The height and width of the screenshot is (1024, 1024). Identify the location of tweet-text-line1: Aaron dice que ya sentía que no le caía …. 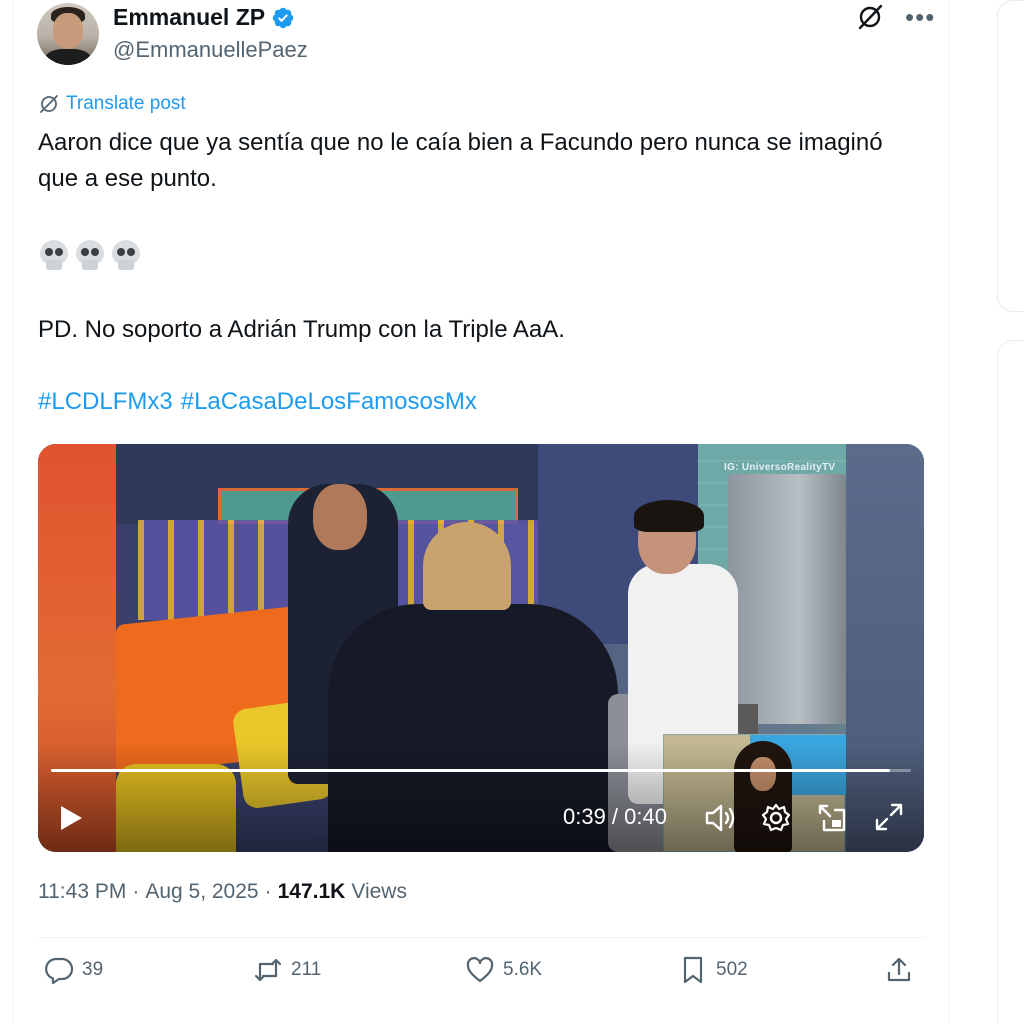
(460, 160).